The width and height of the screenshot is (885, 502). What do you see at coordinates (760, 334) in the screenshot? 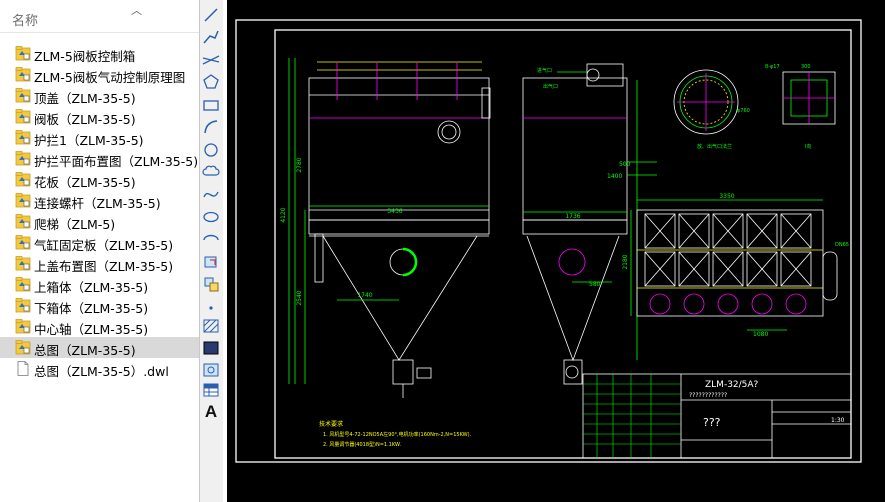
I see `dim-1080-label: 1080` at bounding box center [760, 334].